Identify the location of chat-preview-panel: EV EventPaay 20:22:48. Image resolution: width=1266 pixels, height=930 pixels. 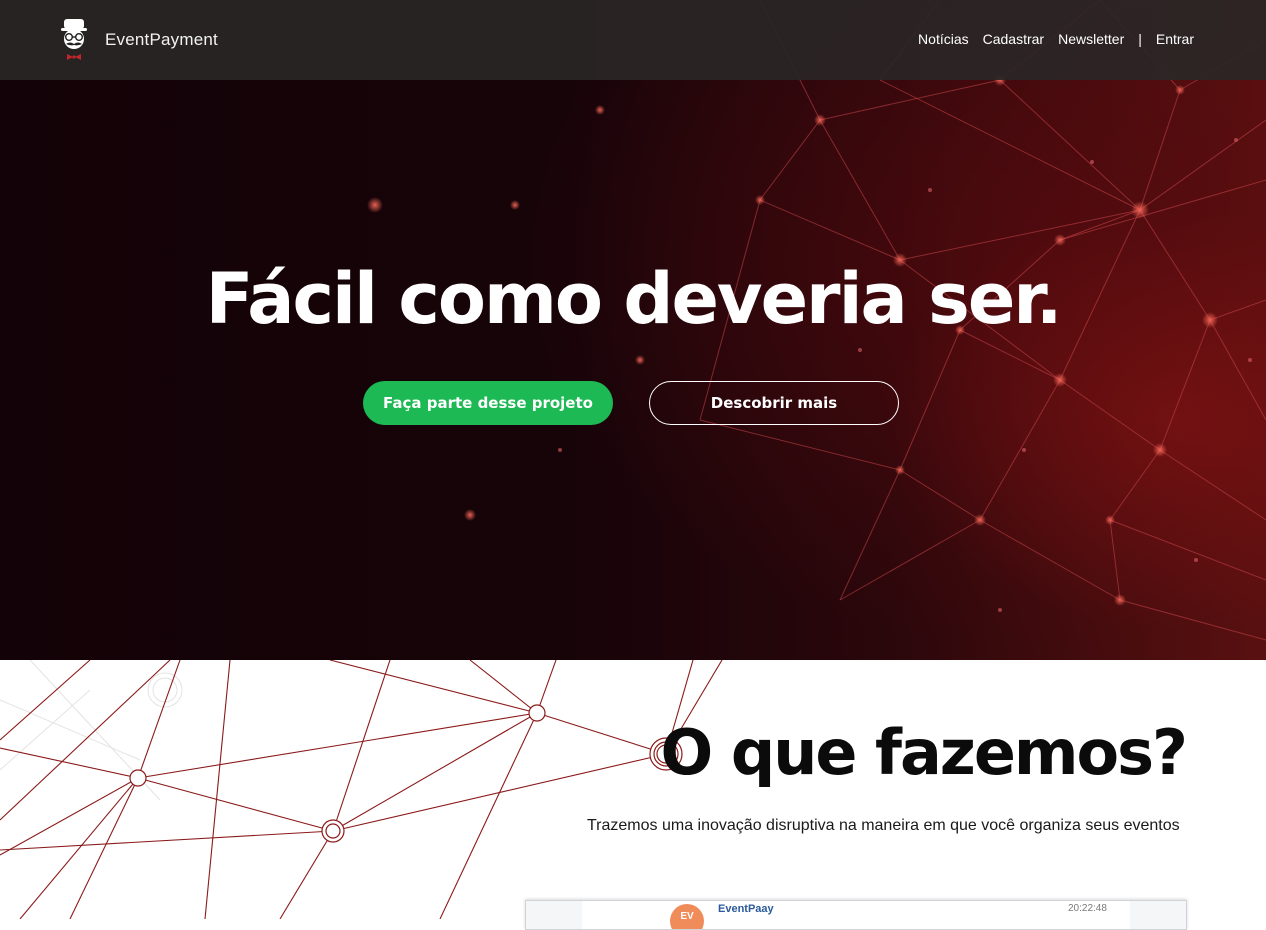
(856, 915).